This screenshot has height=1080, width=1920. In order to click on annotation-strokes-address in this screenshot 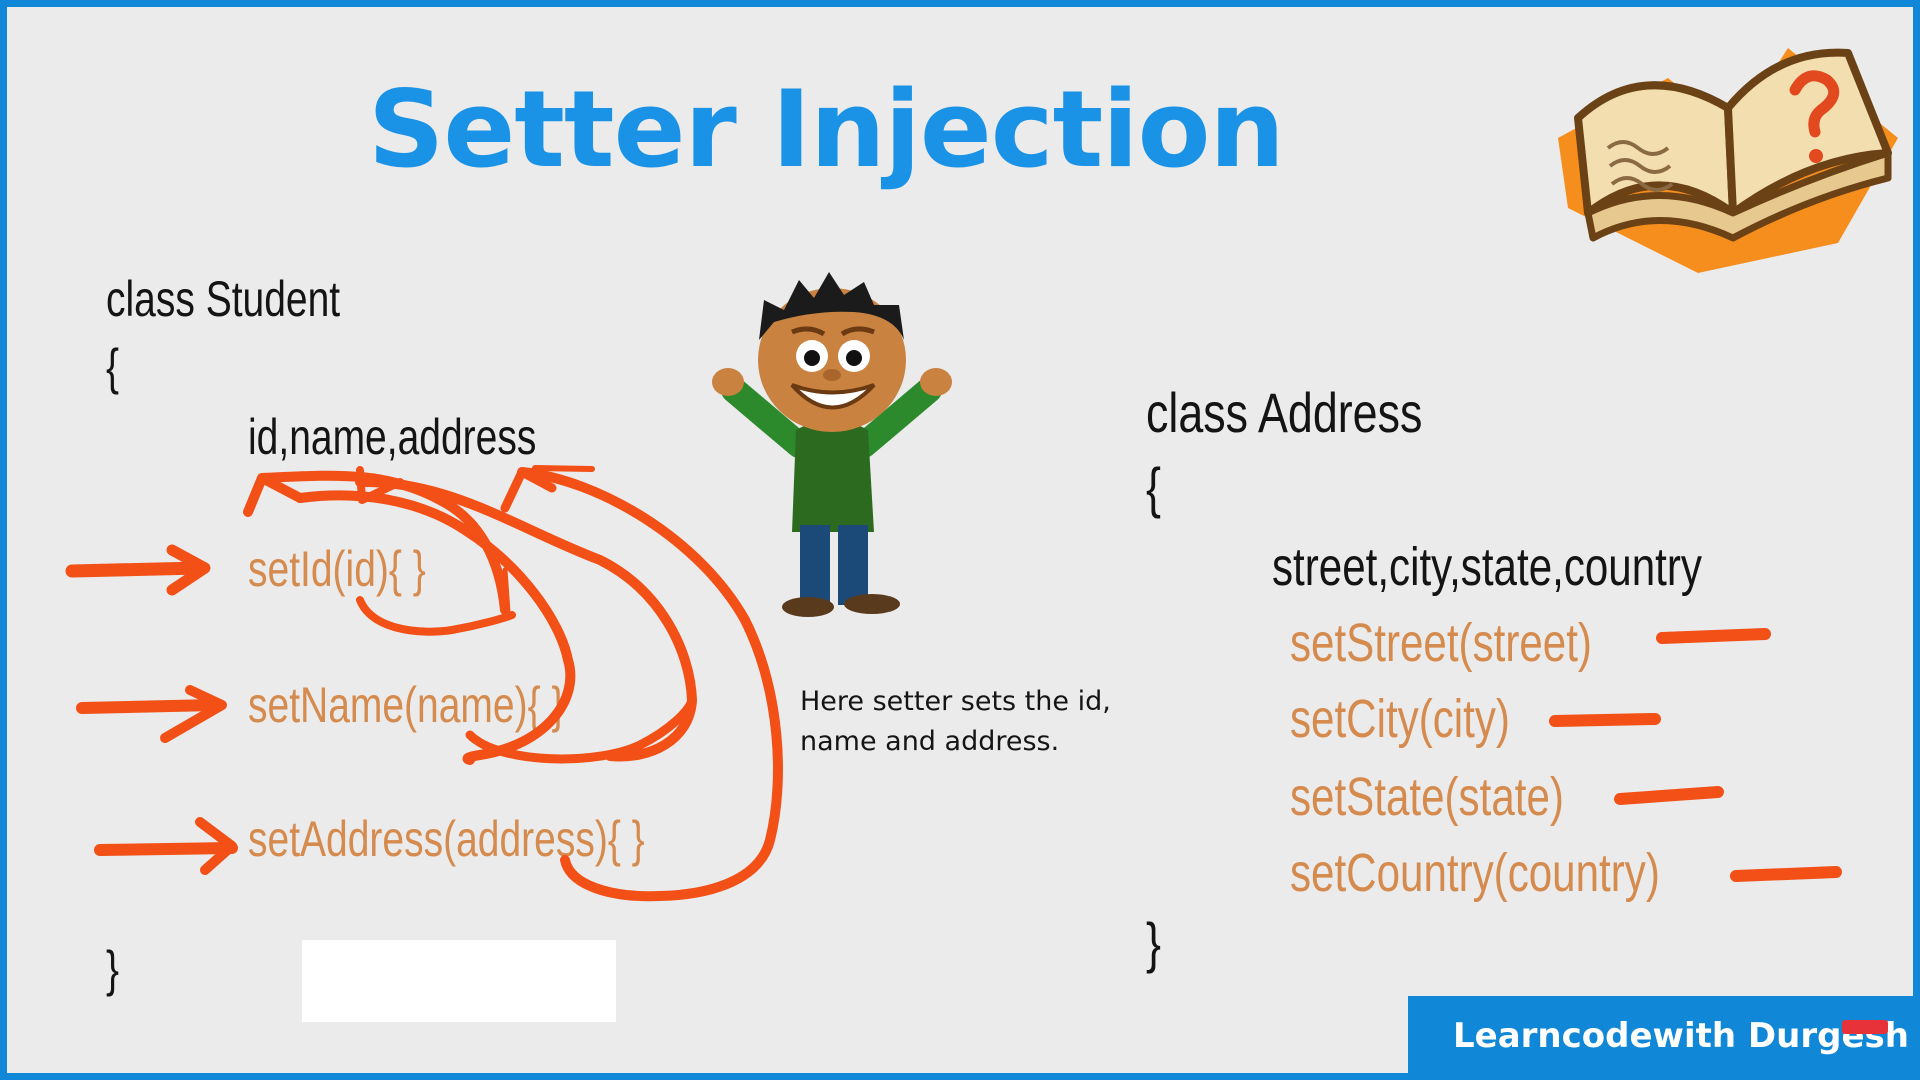, I will do `click(1695, 755)`.